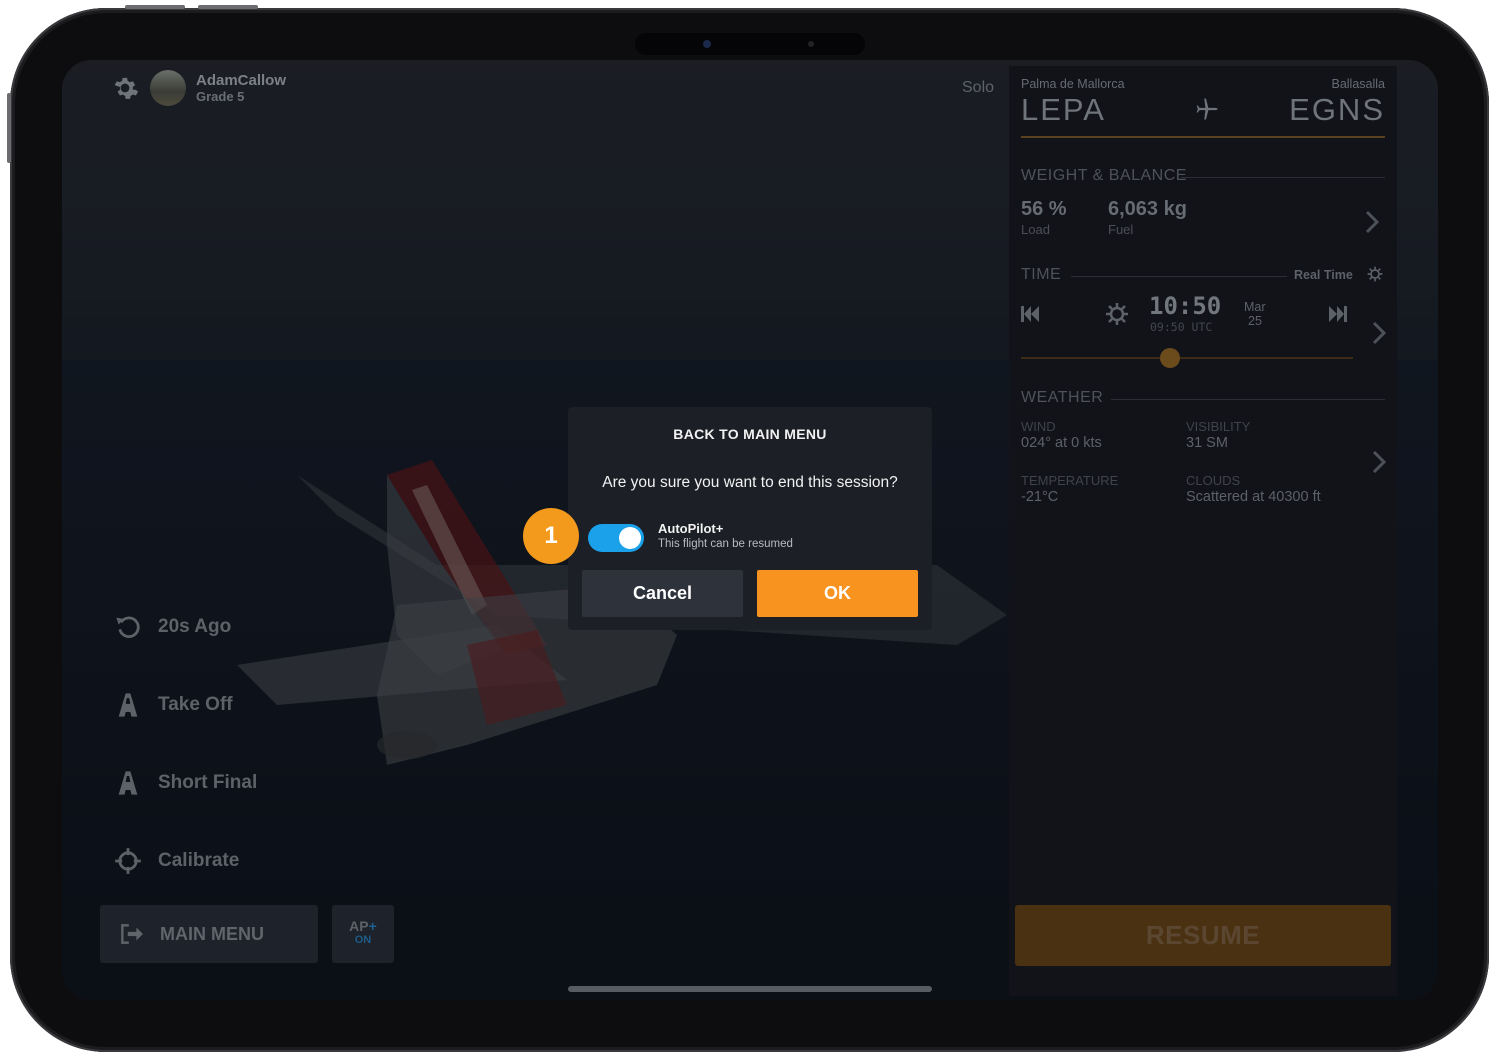 This screenshot has height=1060, width=1500. What do you see at coordinates (978, 87) in the screenshot?
I see `mode-label: Solo` at bounding box center [978, 87].